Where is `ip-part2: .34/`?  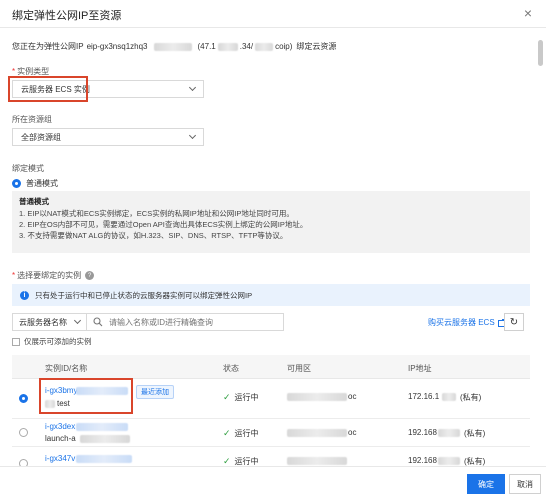
ip-part2: .34/ is located at coordinates (246, 46).